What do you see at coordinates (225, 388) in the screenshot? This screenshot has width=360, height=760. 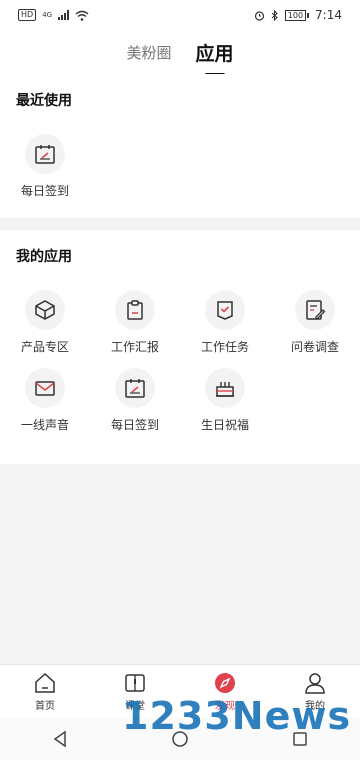 I see `cake-icon` at bounding box center [225, 388].